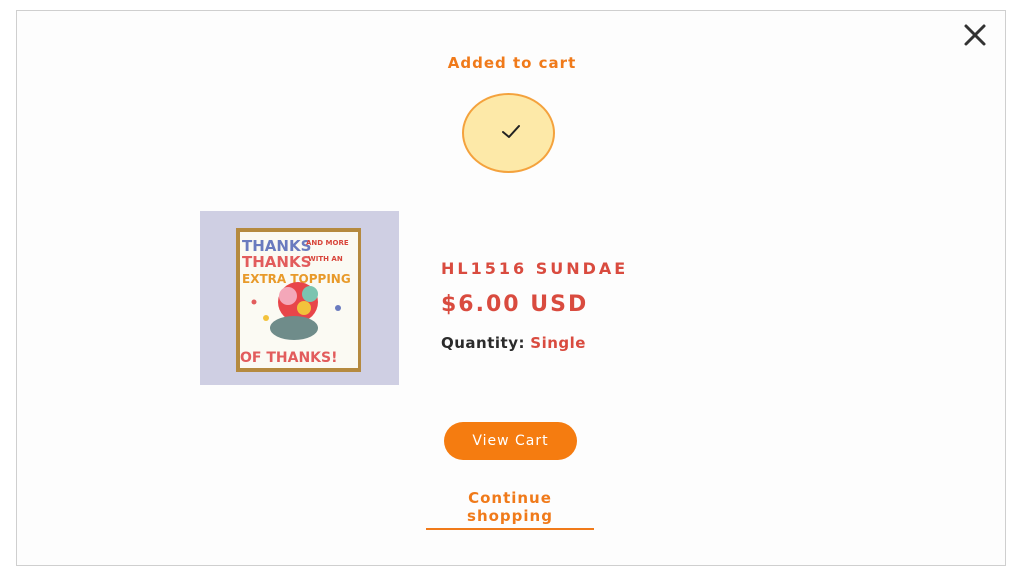 This screenshot has height=576, width=1024. I want to click on checkmark-icon, so click(511, 131).